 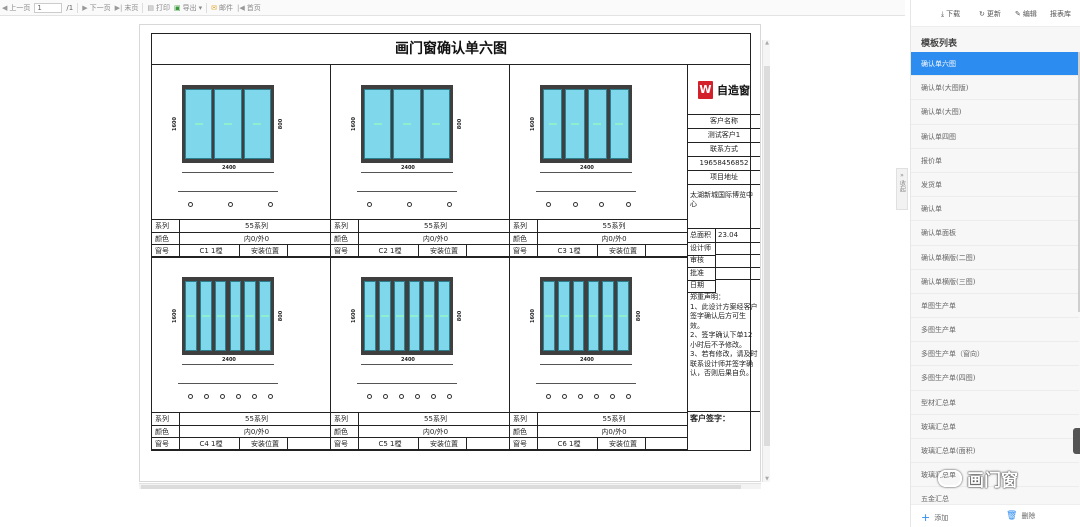 I want to click on horizontal-scrollbar, so click(x=450, y=486).